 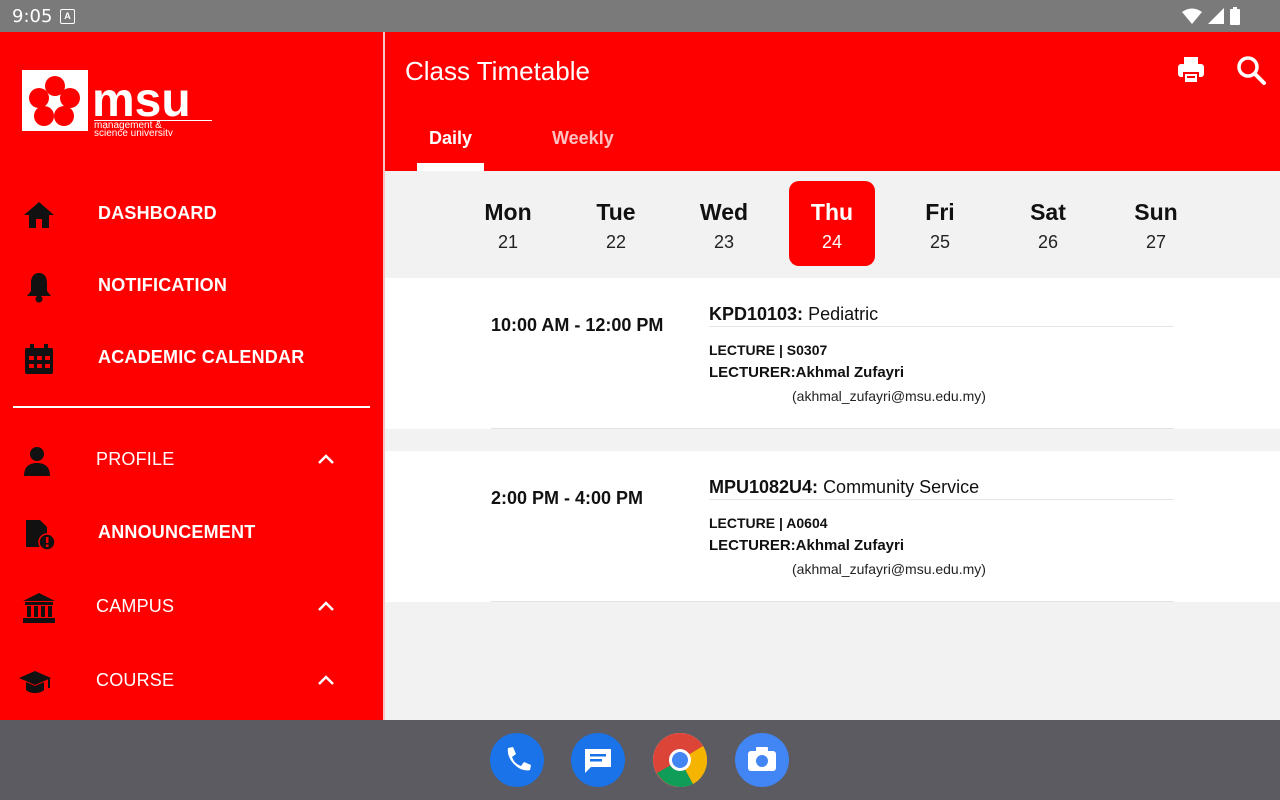 I want to click on class-type-room: LECTURE | A0604, so click(x=768, y=523).